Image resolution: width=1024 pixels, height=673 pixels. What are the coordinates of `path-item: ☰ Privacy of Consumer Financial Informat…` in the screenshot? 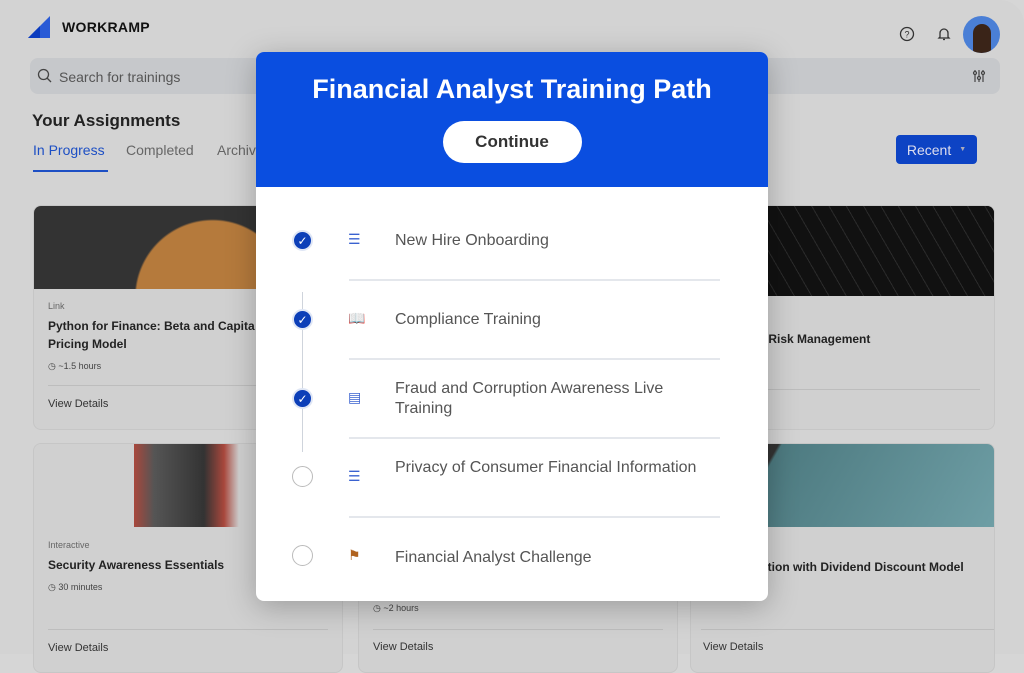 It's located at (512, 478).